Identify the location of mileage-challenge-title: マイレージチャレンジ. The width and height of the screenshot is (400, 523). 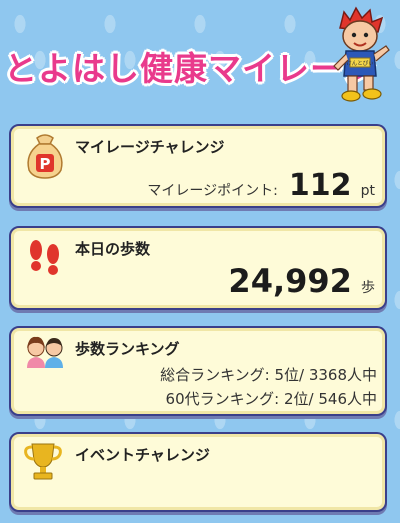
(150, 147).